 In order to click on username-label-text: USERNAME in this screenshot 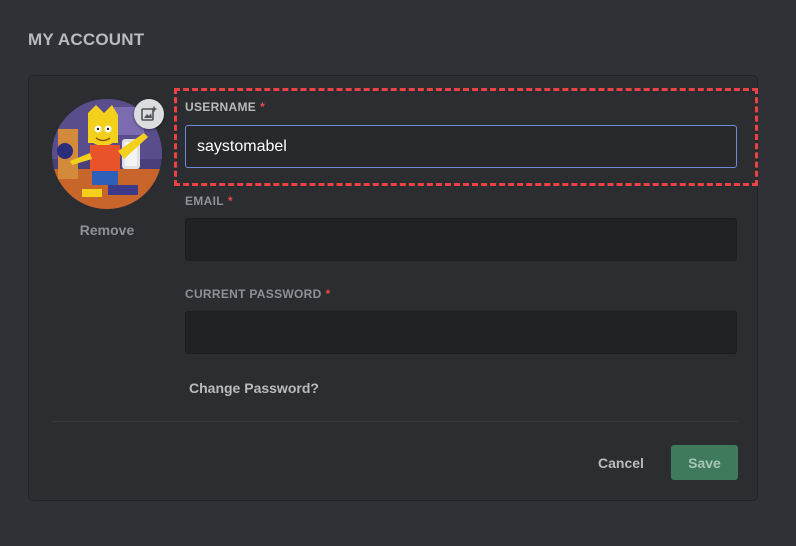, I will do `click(221, 107)`.